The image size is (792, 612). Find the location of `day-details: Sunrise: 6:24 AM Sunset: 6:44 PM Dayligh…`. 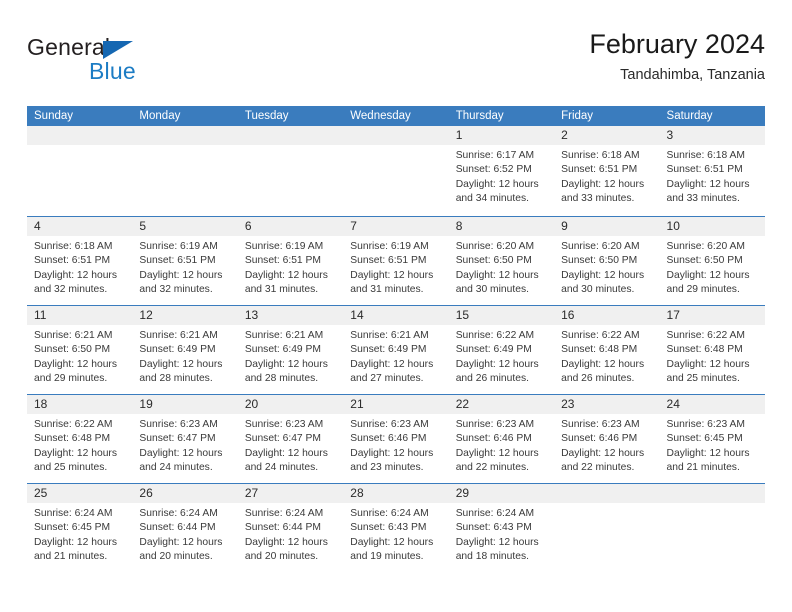

day-details: Sunrise: 6:24 AM Sunset: 6:44 PM Dayligh… is located at coordinates (184, 534).